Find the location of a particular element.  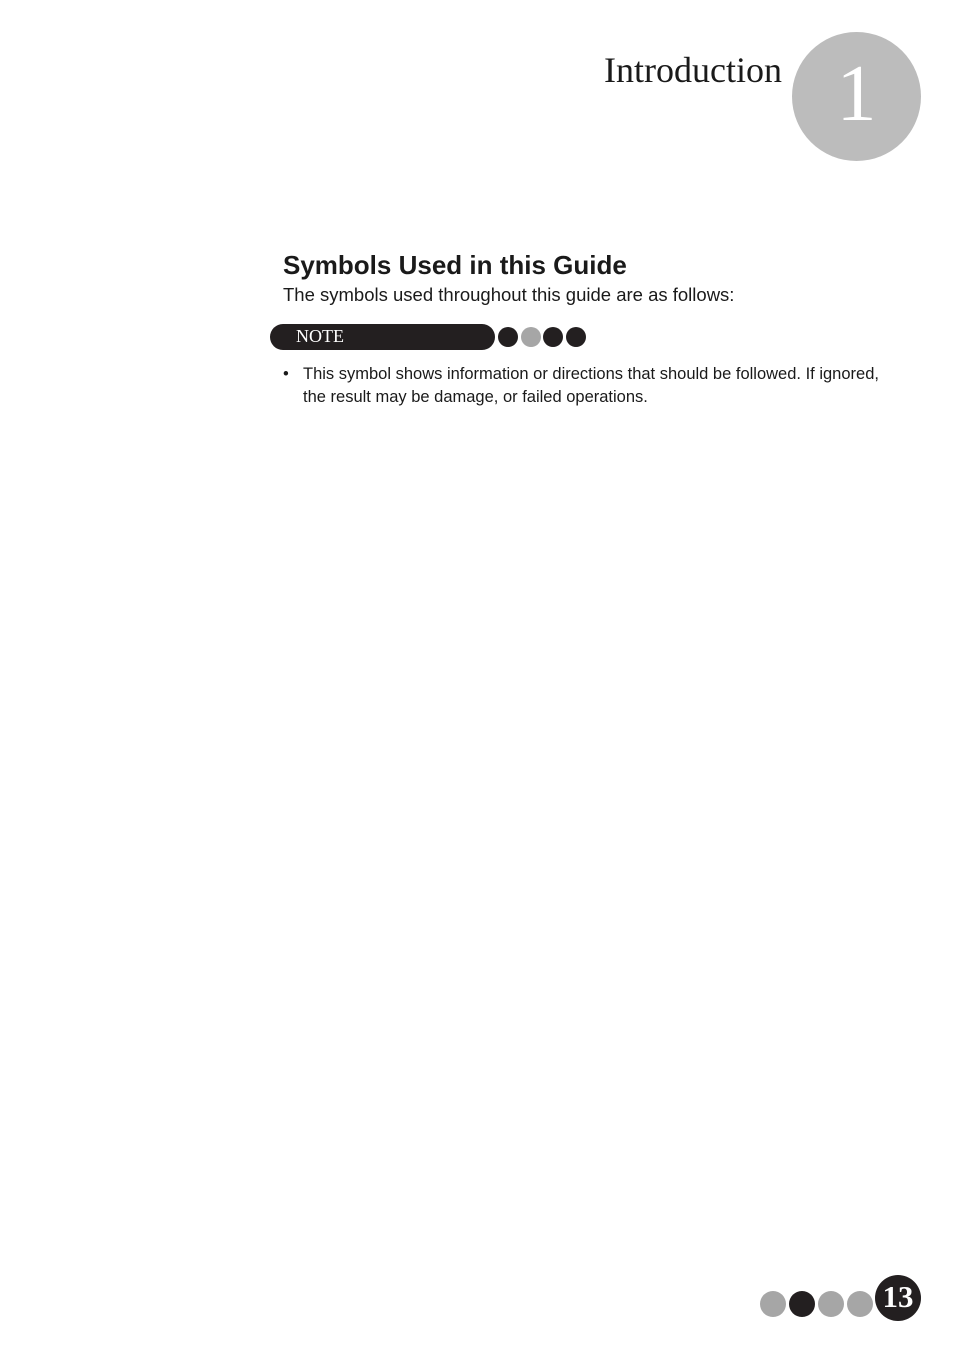

page-number: 13 is located at coordinates (898, 1296).